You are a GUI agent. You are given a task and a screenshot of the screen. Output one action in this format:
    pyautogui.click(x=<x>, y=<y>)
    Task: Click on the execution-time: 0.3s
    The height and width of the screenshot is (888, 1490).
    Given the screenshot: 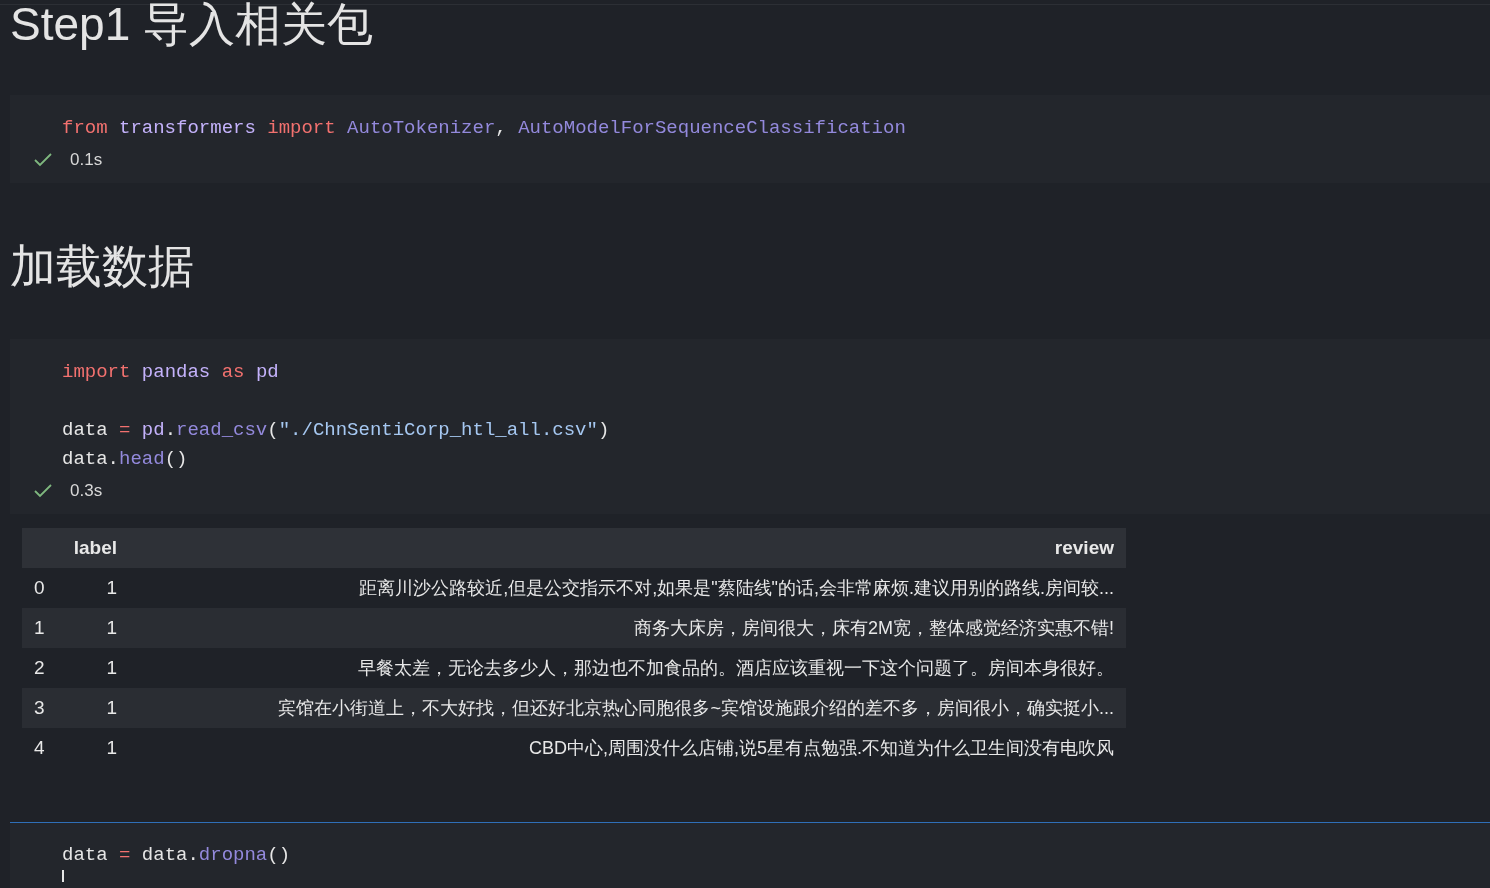 What is the action you would take?
    pyautogui.click(x=86, y=491)
    